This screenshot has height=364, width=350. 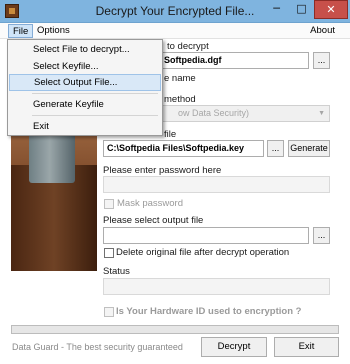 What do you see at coordinates (109, 204) in the screenshot?
I see `mask-password-checkbox` at bounding box center [109, 204].